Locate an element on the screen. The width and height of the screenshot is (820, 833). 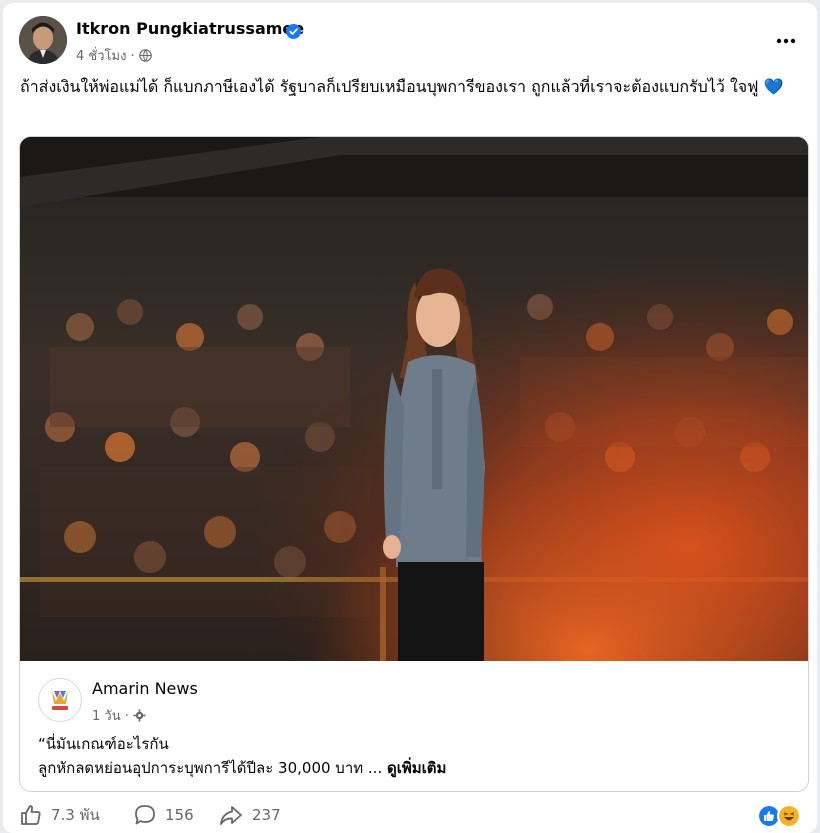
author-avatar is located at coordinates (43, 40).